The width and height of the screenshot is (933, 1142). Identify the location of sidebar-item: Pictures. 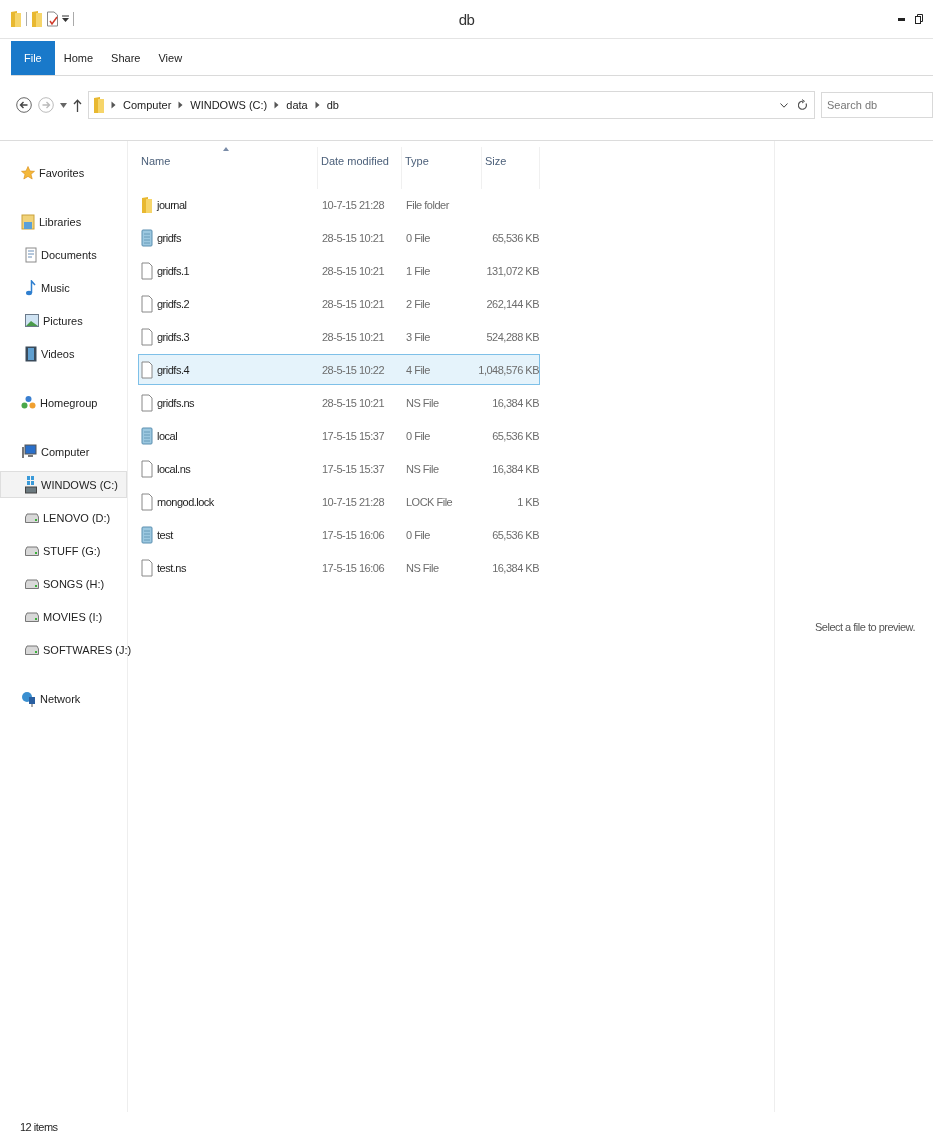
(63, 320).